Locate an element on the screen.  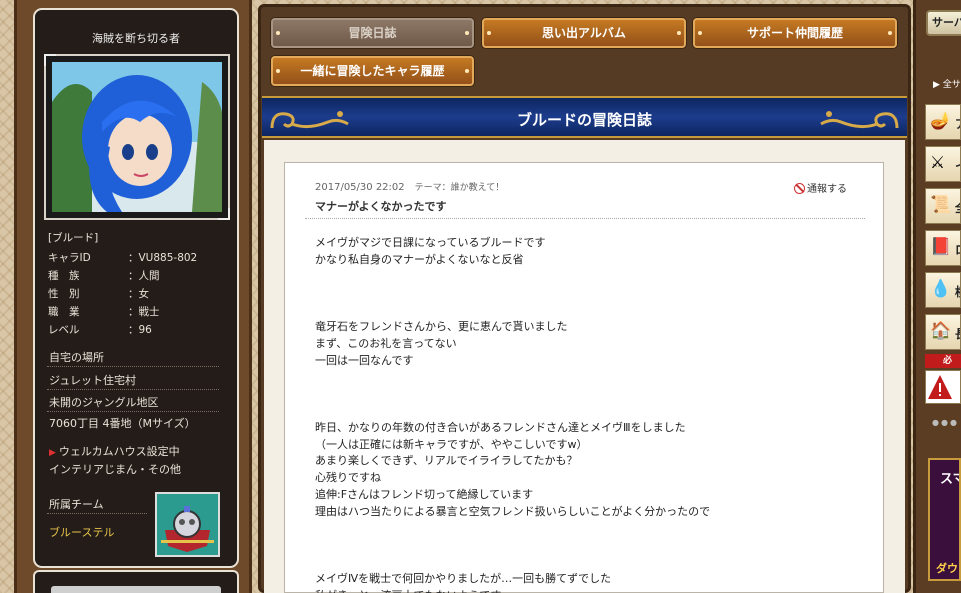
arrow-right-icon: ▶ is located at coordinates (52, 453).